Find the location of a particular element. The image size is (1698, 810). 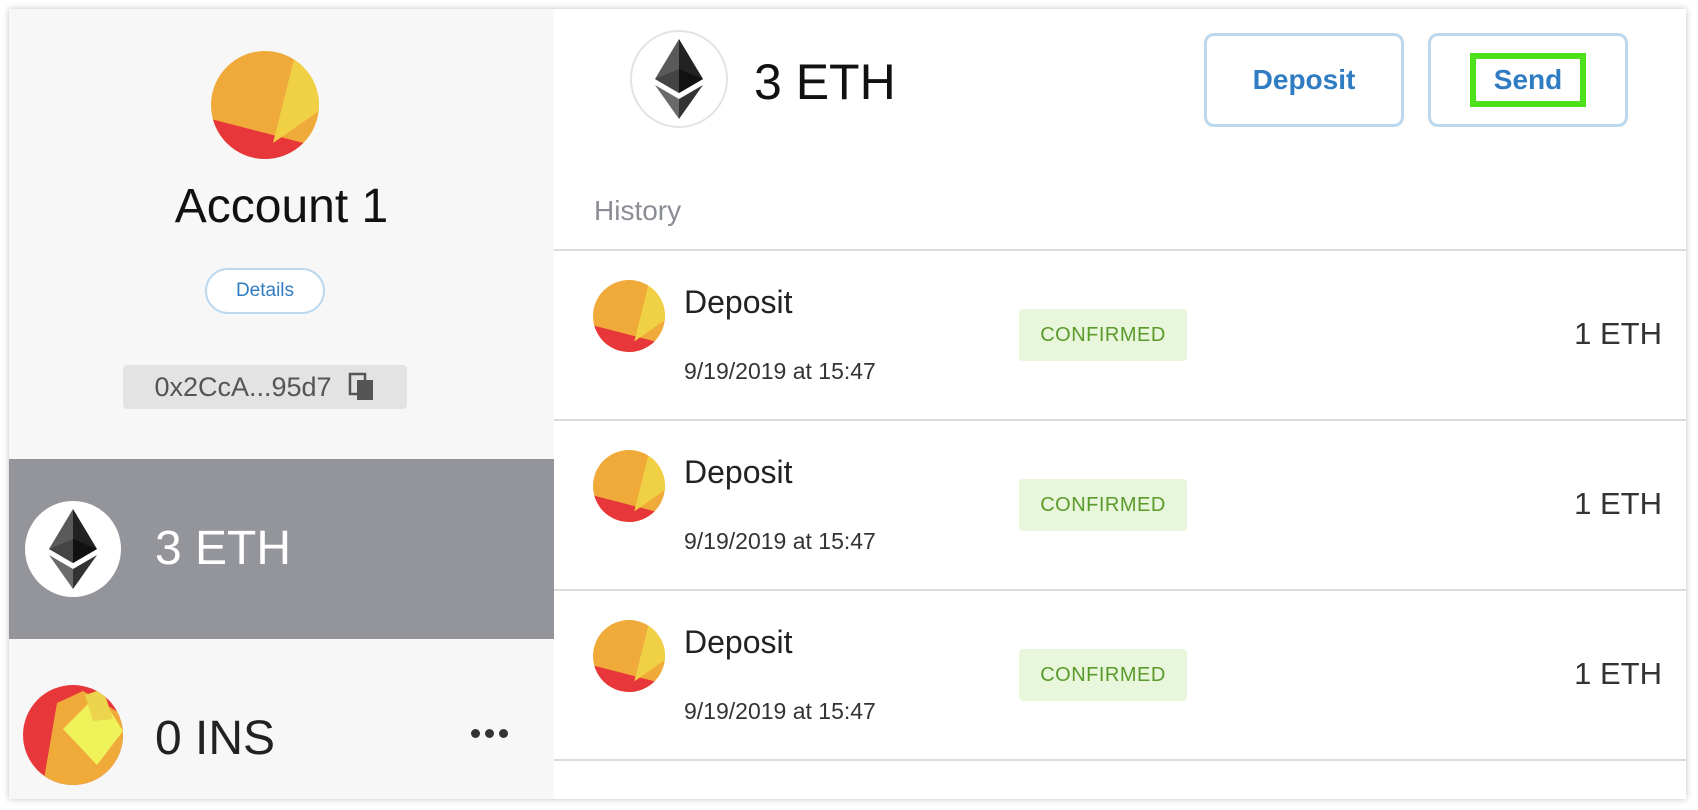

ins-token-avatar is located at coordinates (73, 735).